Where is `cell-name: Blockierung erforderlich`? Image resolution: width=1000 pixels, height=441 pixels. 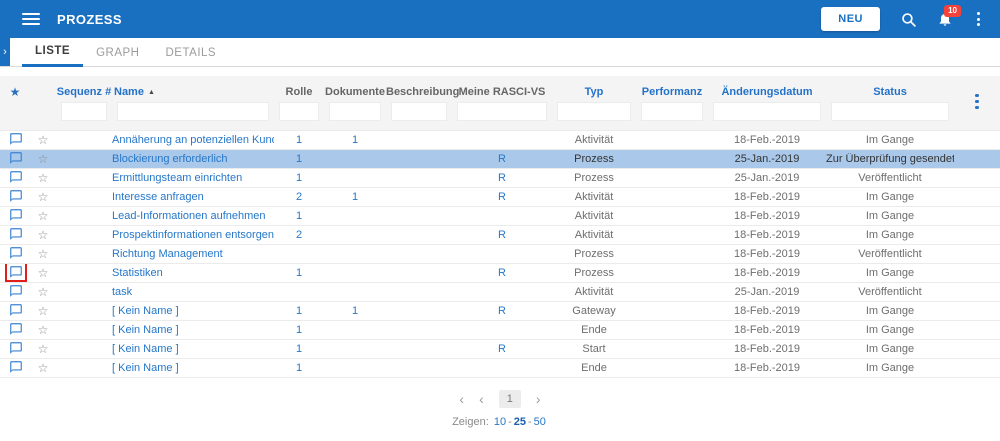 cell-name: Blockierung erforderlich is located at coordinates (193, 159).